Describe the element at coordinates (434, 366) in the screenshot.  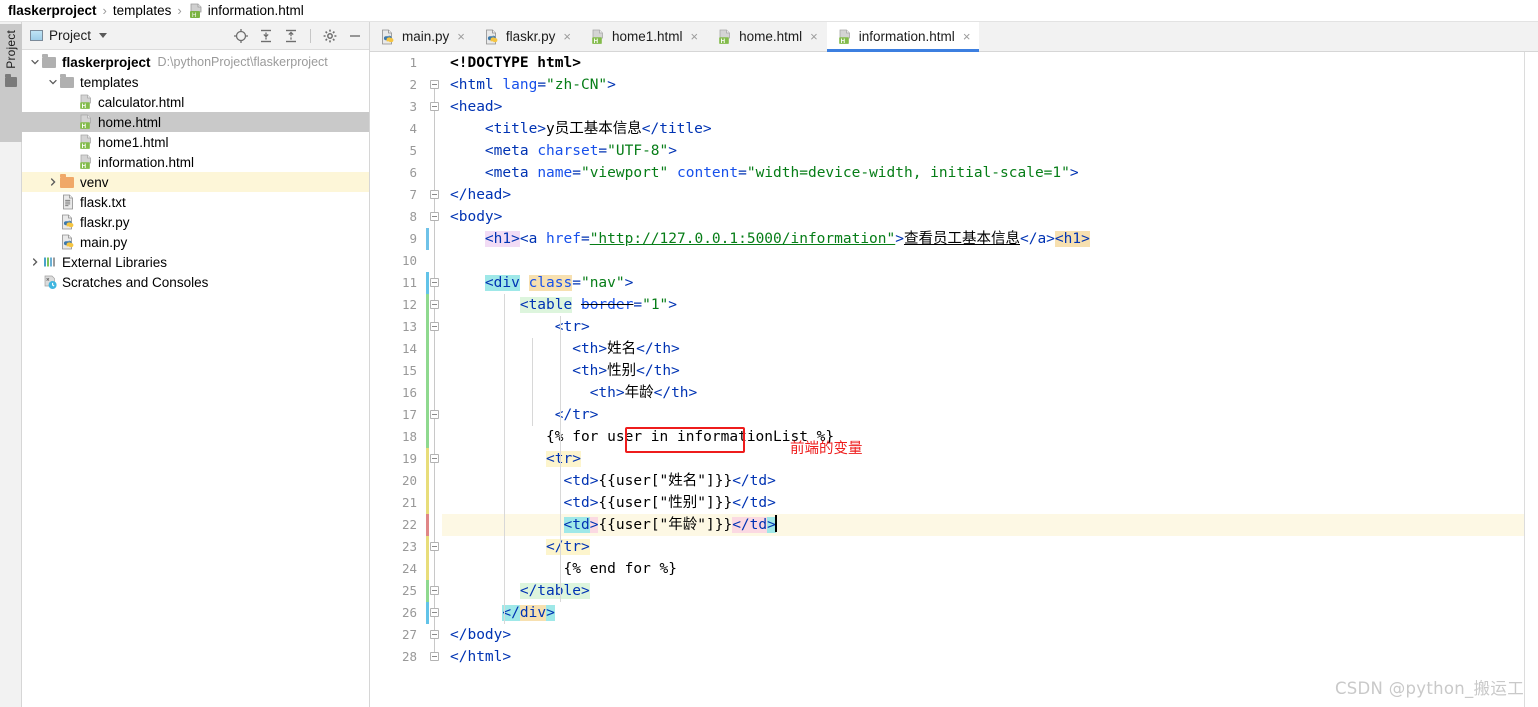
I see `fold-region-line` at that location.